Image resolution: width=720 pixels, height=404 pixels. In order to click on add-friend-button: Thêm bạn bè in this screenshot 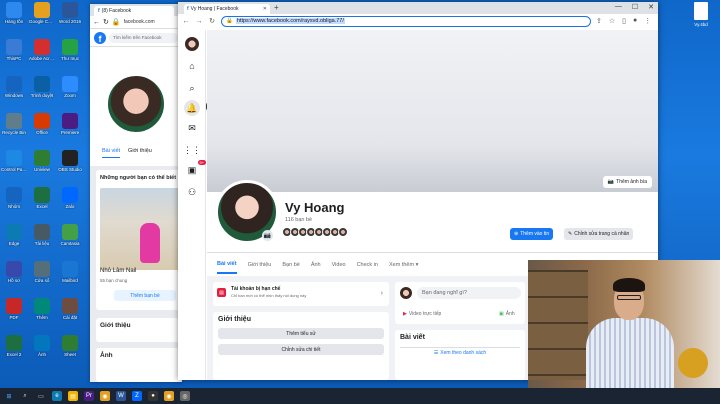, I will do `click(145, 295)`.